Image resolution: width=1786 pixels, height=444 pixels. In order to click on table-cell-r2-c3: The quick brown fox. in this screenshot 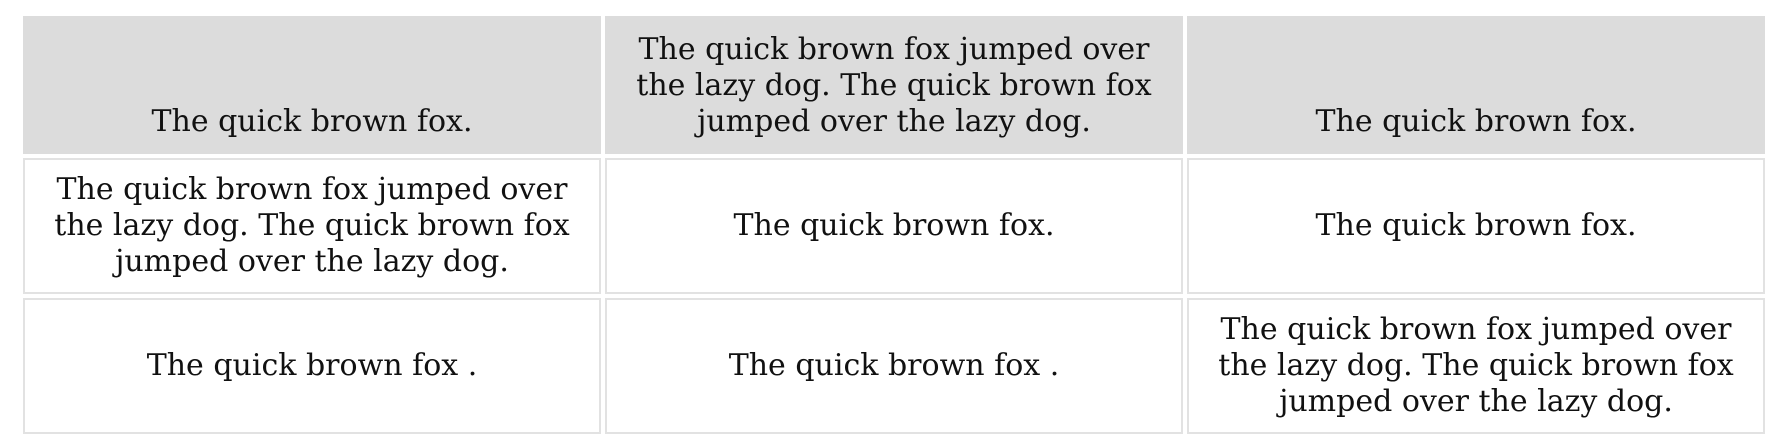, I will do `click(1476, 226)`.